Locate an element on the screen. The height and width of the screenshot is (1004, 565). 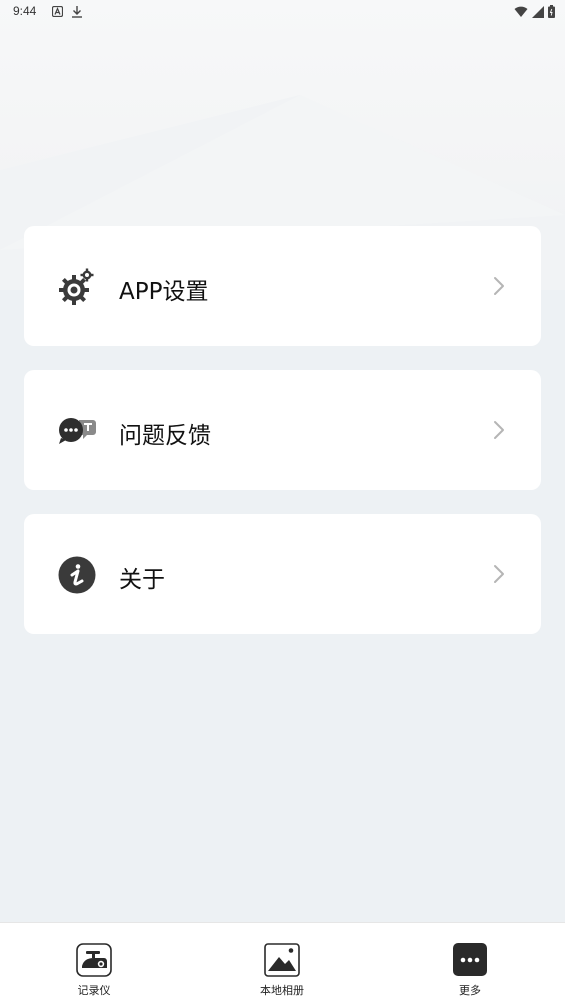
tab-more: 更多 is located at coordinates (470, 963).